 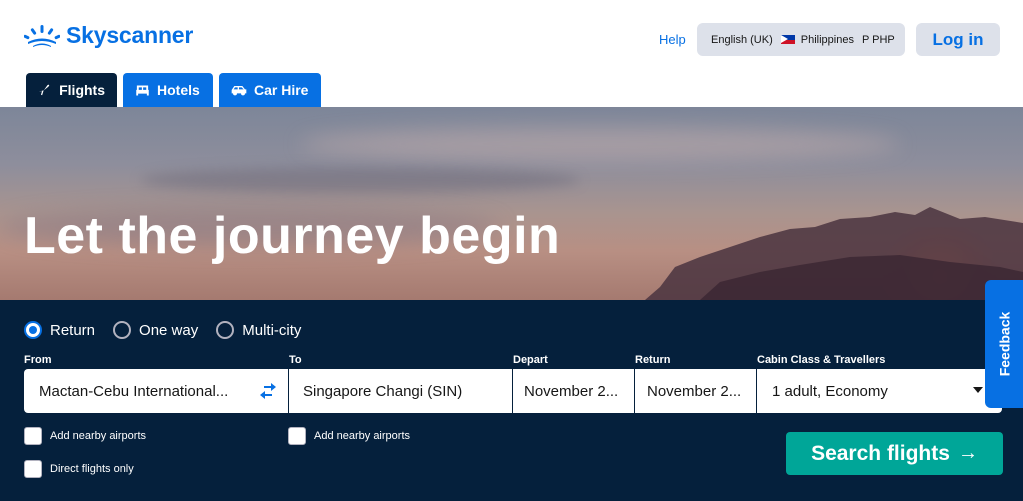 I want to click on feedback-label: Feedback, so click(x=1004, y=344).